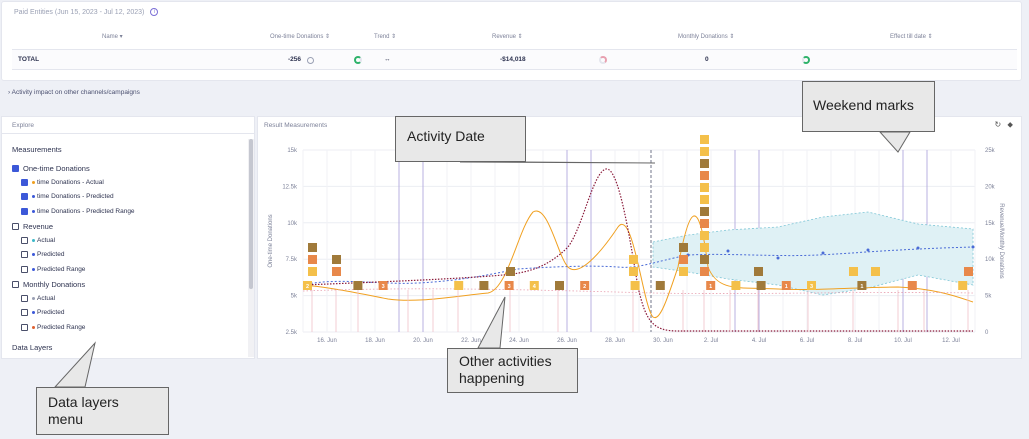 The height and width of the screenshot is (439, 1029). What do you see at coordinates (951, 341) in the screenshot?
I see `x-tick-label: 12. Jul` at bounding box center [951, 341].